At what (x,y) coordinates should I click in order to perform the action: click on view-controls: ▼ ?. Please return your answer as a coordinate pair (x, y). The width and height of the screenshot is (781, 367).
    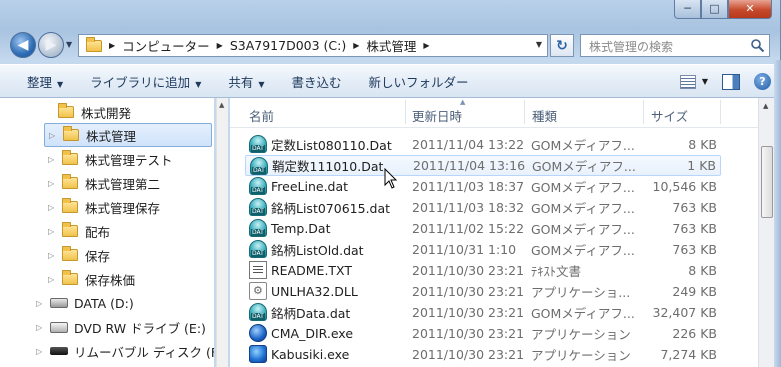
    Looking at the image, I should click on (725, 81).